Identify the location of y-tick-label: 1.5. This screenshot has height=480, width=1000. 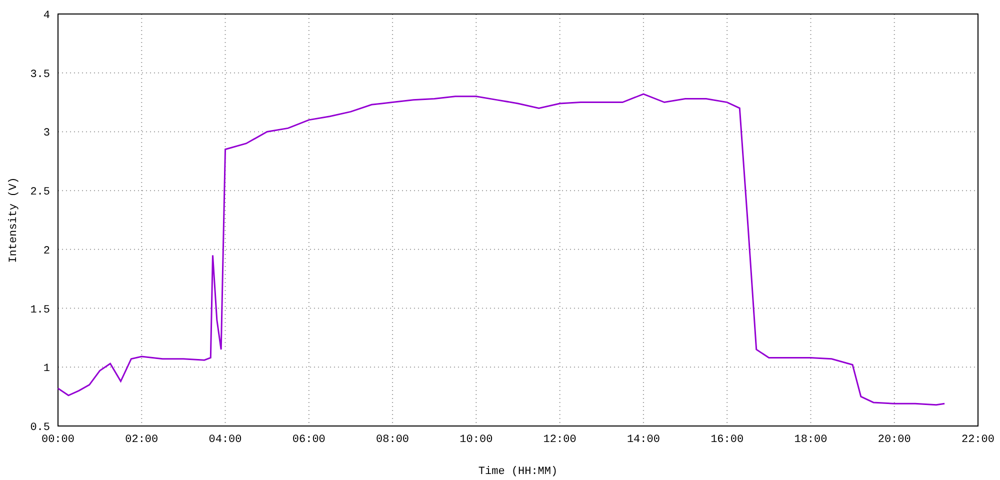
(40, 310).